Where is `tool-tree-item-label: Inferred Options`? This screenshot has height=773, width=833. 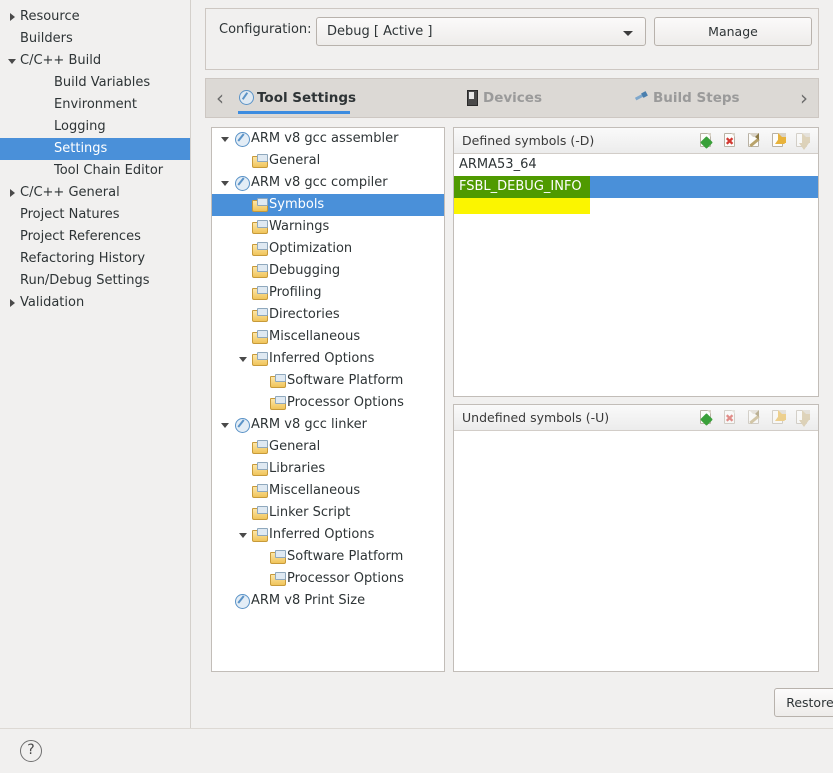
tool-tree-item-label: Inferred Options is located at coordinates (322, 534).